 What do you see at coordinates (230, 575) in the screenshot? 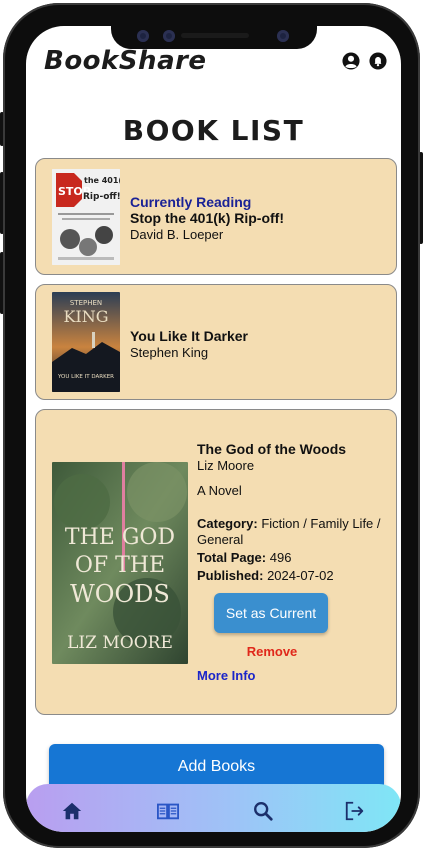
I see `published-label: Published:` at bounding box center [230, 575].